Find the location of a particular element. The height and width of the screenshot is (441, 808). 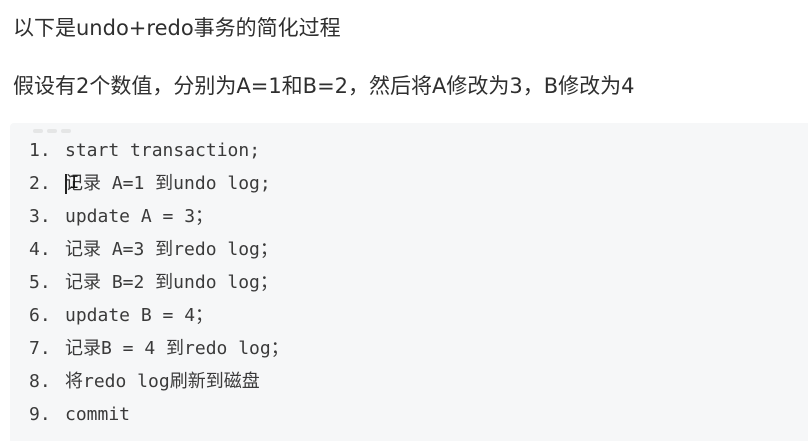

code-text: 记录 A=3 到redo log； is located at coordinates (171, 249).